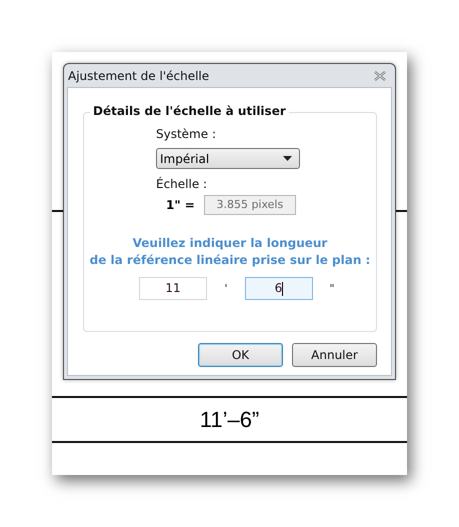 Image resolution: width=459 pixels, height=527 pixels. Describe the element at coordinates (139, 75) in the screenshot. I see `window-title: Ajustement de l'échelle` at that location.